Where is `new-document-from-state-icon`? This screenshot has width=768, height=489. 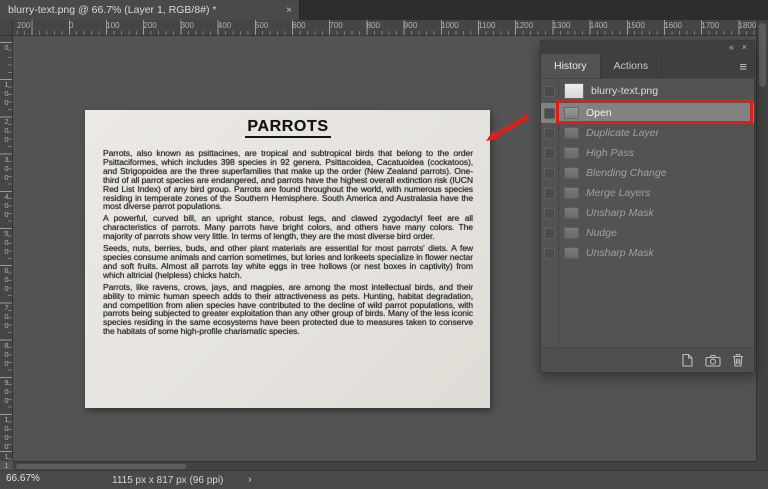 new-document-from-state-icon is located at coordinates (687, 360).